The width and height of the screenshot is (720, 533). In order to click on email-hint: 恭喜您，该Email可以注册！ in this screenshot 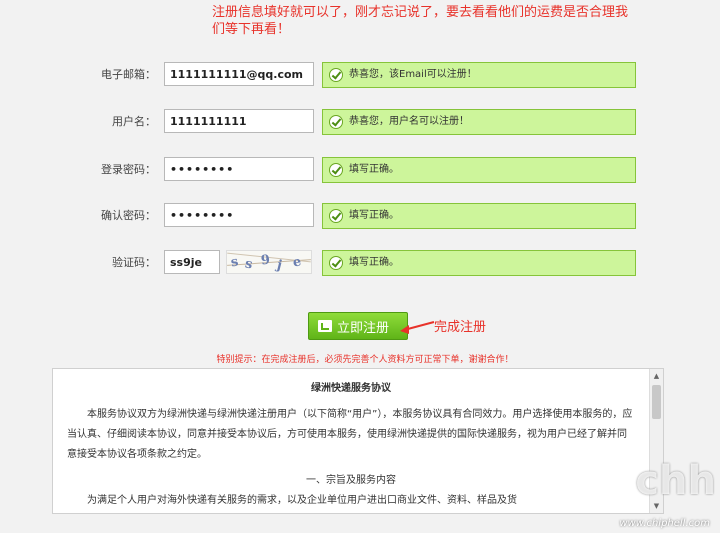, I will do `click(479, 75)`.